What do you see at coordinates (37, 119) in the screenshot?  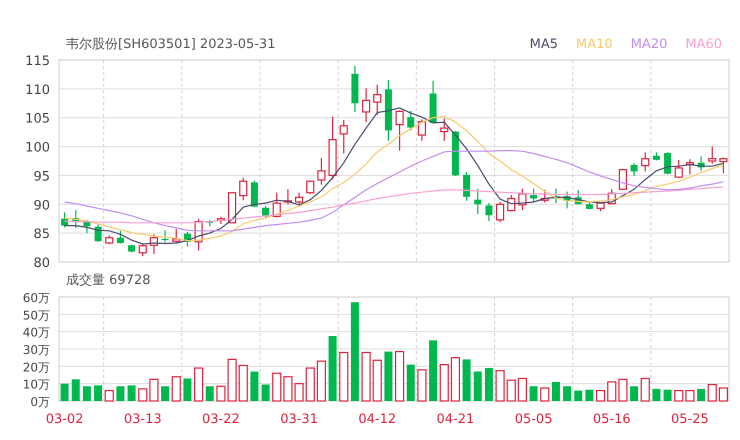 I see `axis-label: 105` at bounding box center [37, 119].